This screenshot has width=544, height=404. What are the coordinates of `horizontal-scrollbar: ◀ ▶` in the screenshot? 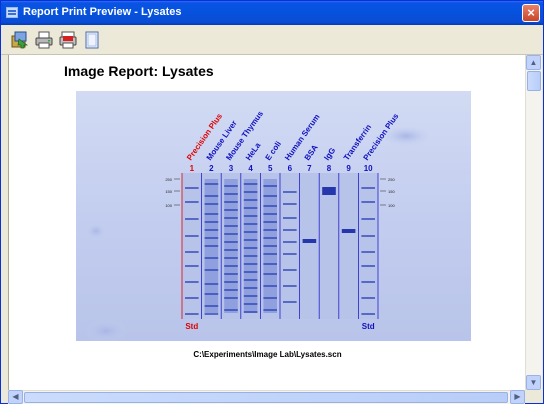 It's located at (266, 397).